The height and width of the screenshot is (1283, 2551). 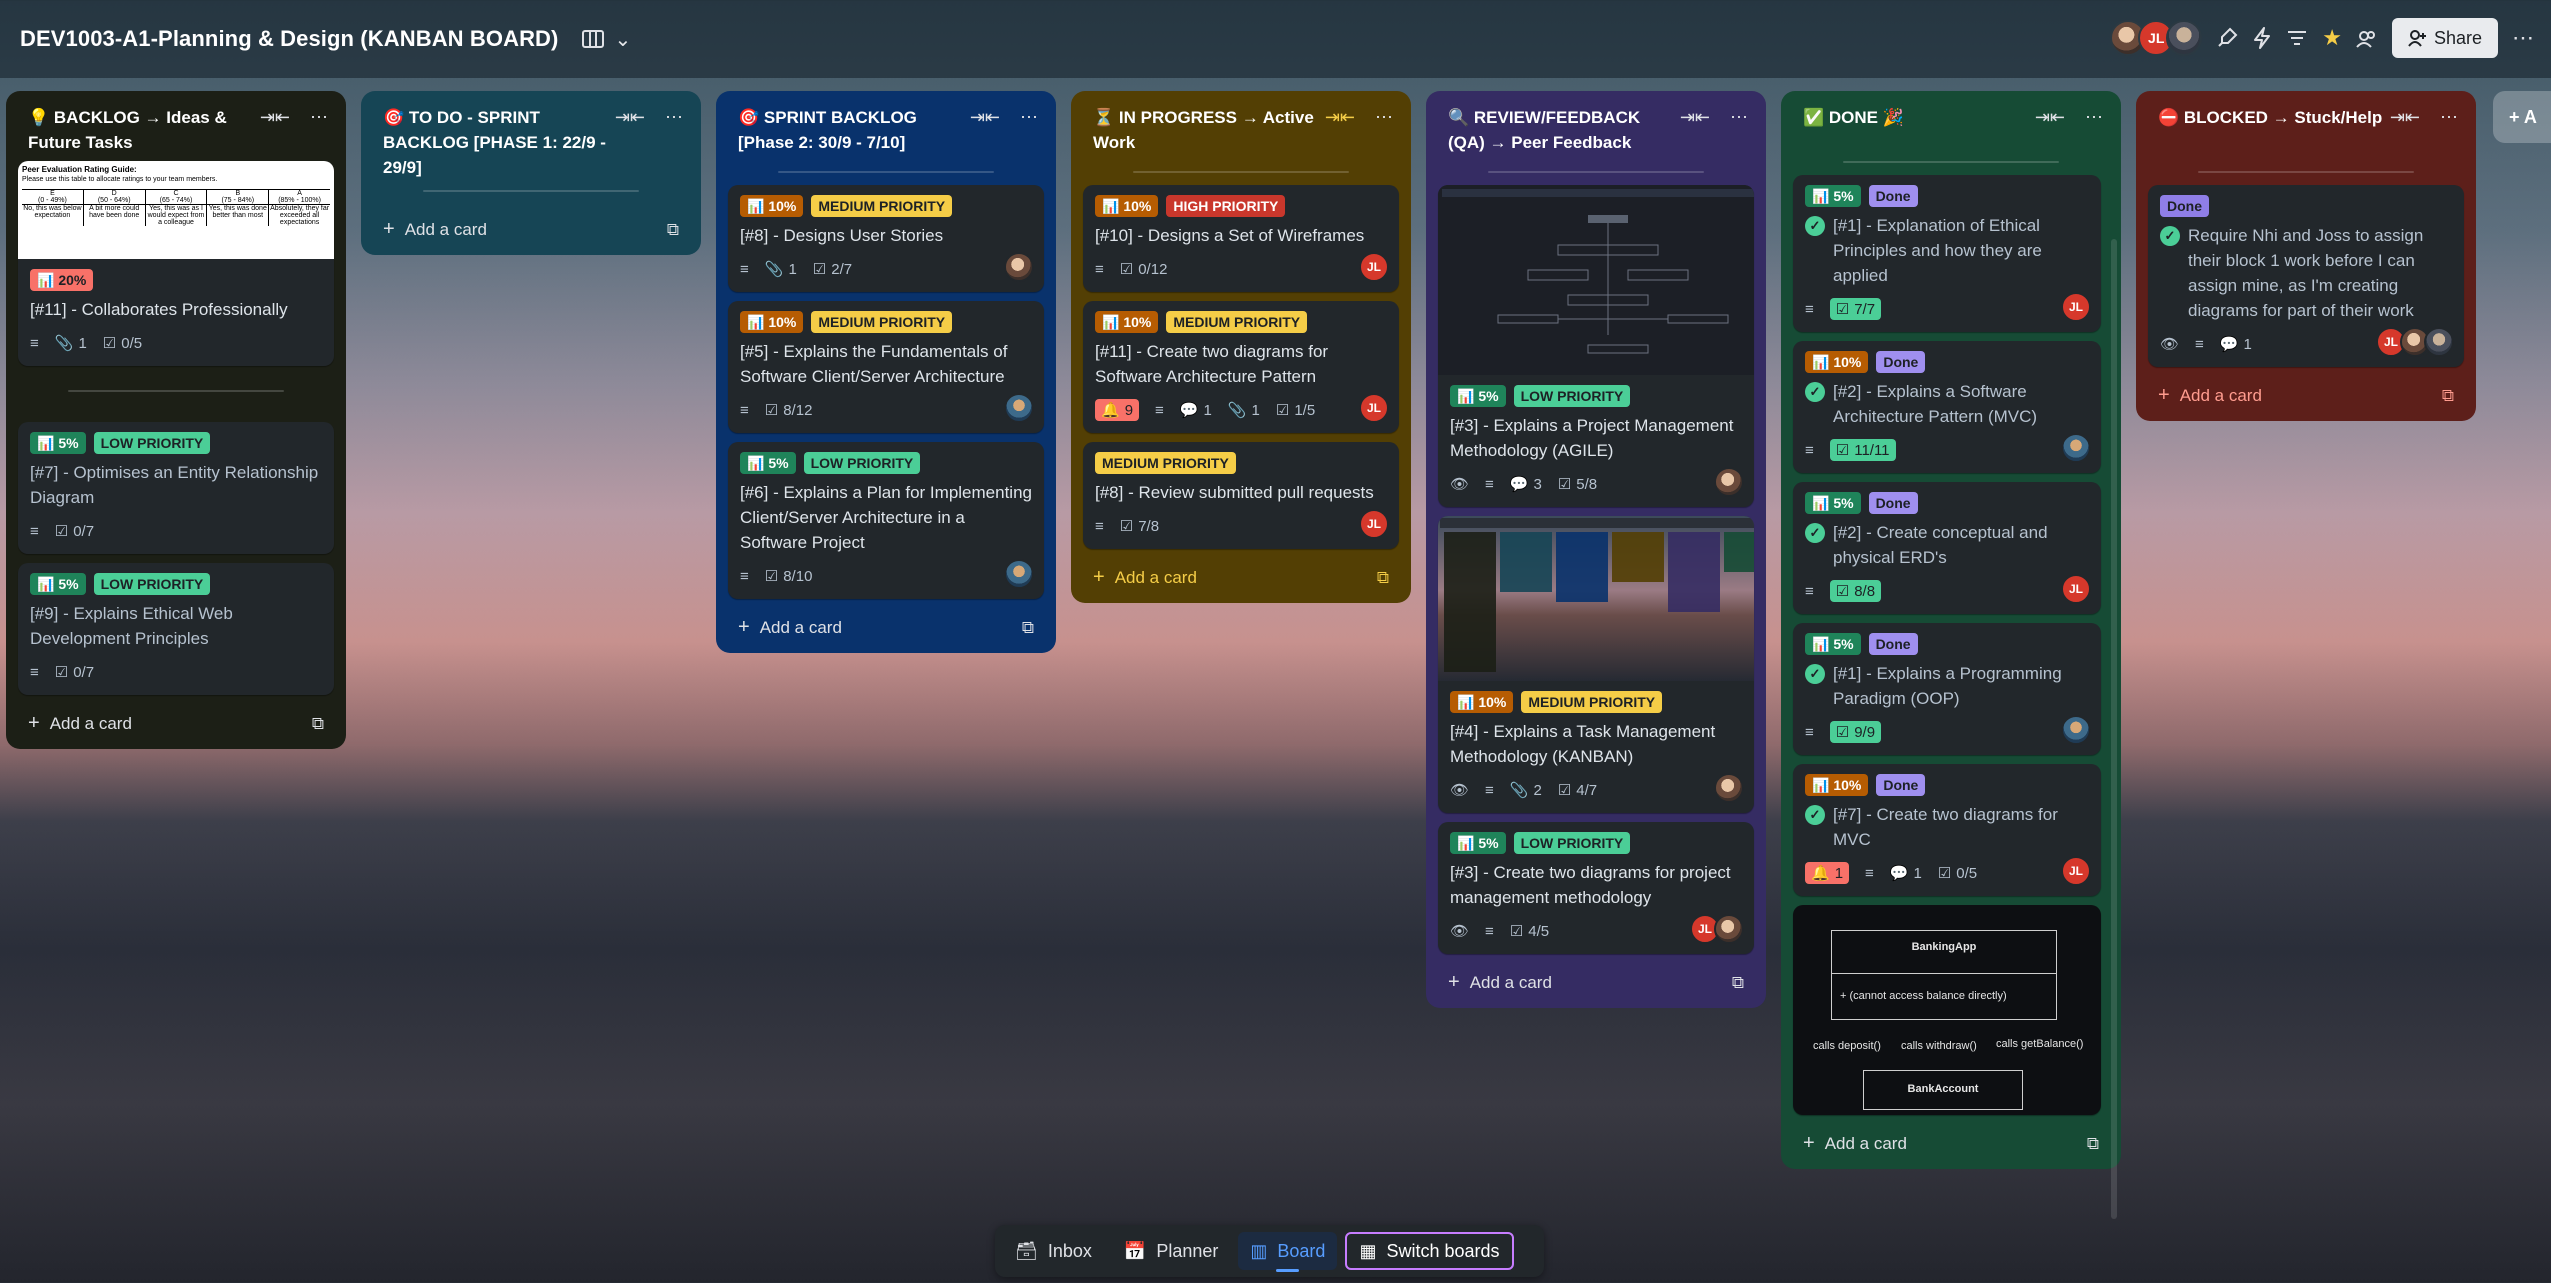 I want to click on star-icon: ★, so click(x=2332, y=38).